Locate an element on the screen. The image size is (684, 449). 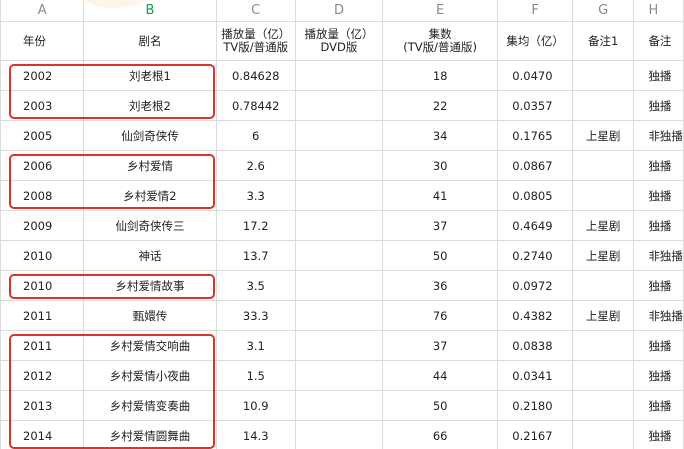
header-note2: 备注 is located at coordinates (658, 41).